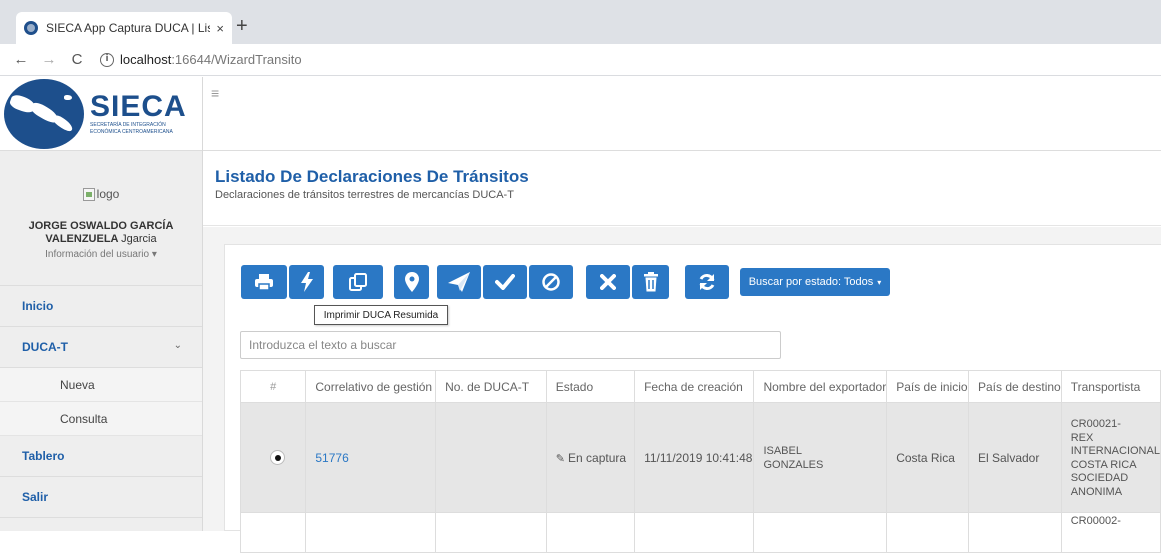  What do you see at coordinates (101, 497) in the screenshot?
I see `sidebar-item-salir: Salir` at bounding box center [101, 497].